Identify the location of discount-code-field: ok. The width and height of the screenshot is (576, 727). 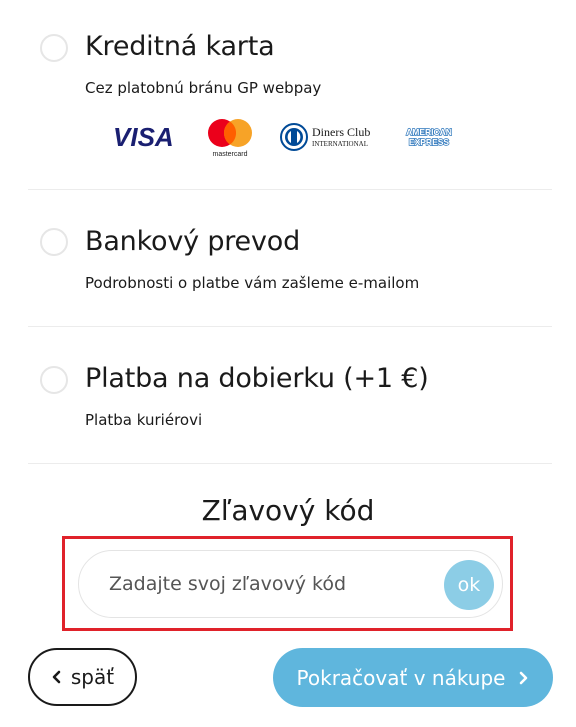
(290, 584).